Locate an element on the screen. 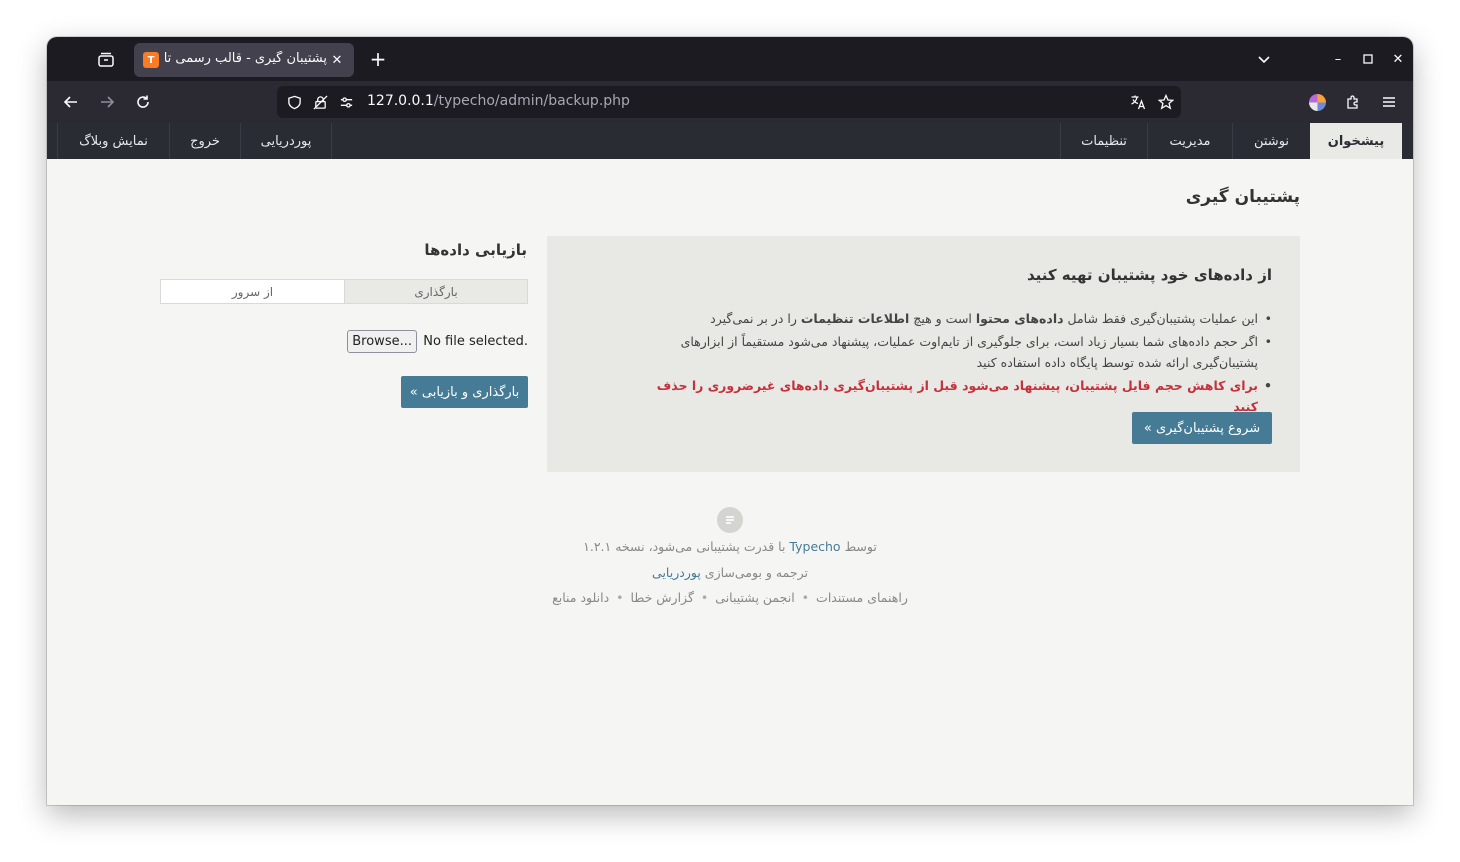 The image size is (1460, 862). note-1-bold-content: داده‌های محتوا is located at coordinates (1019, 318).